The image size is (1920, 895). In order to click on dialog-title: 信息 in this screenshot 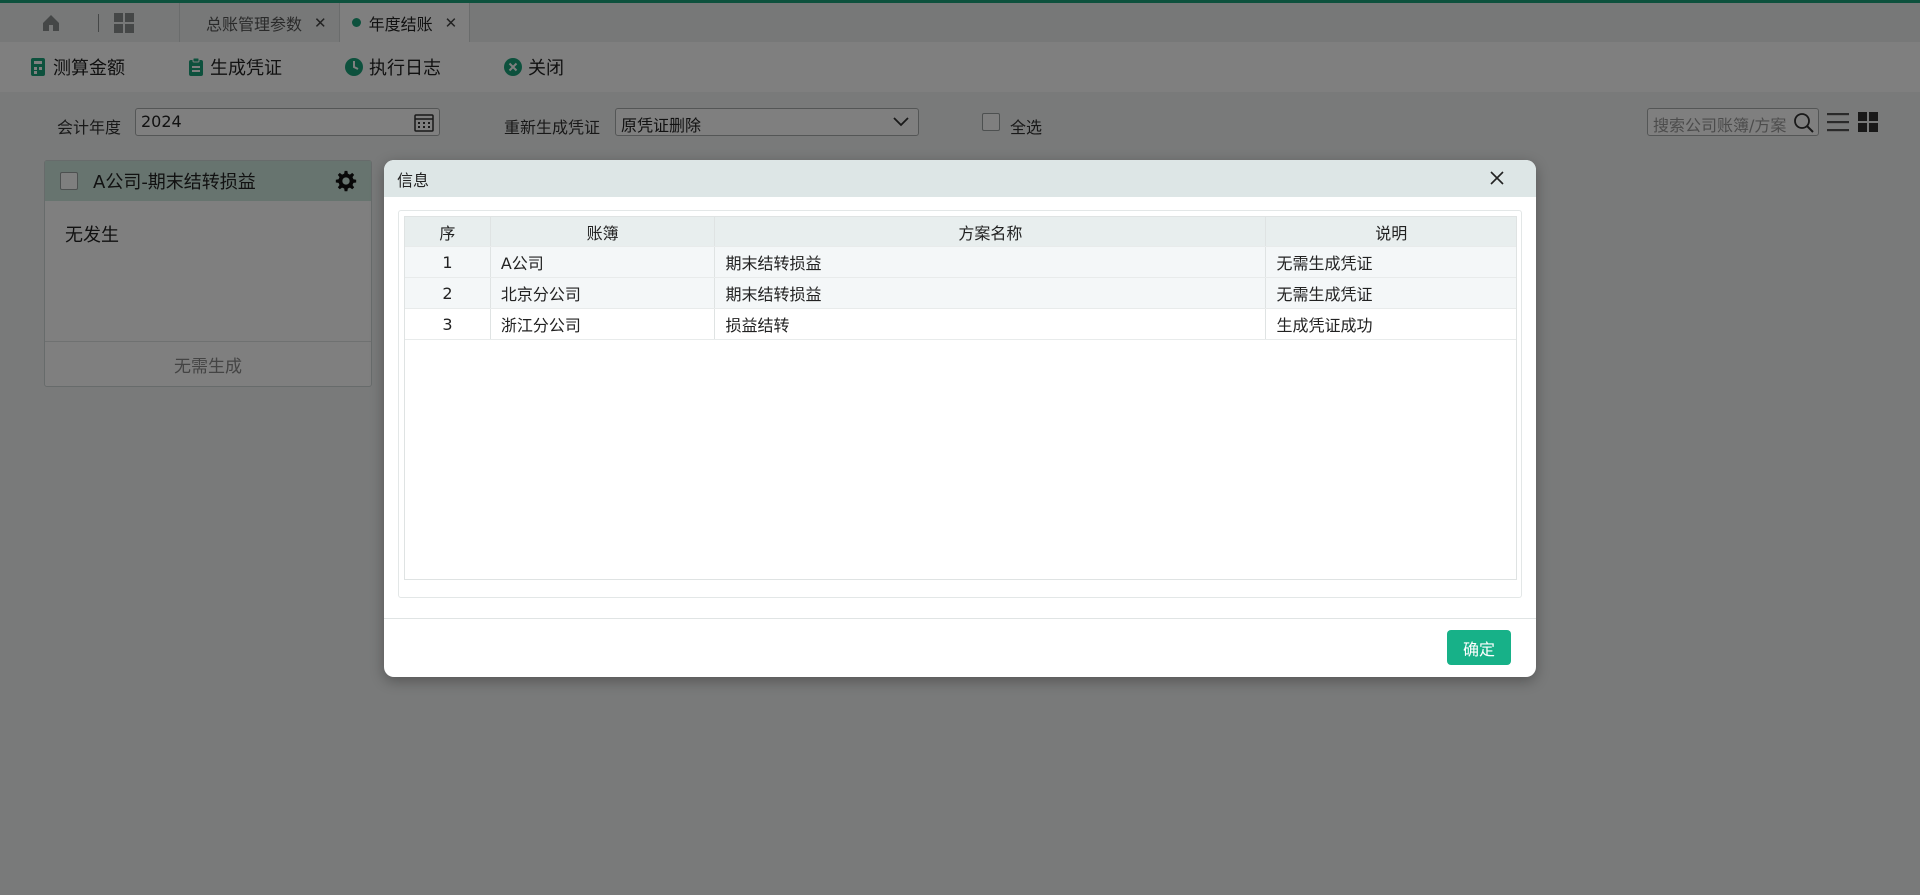, I will do `click(413, 180)`.